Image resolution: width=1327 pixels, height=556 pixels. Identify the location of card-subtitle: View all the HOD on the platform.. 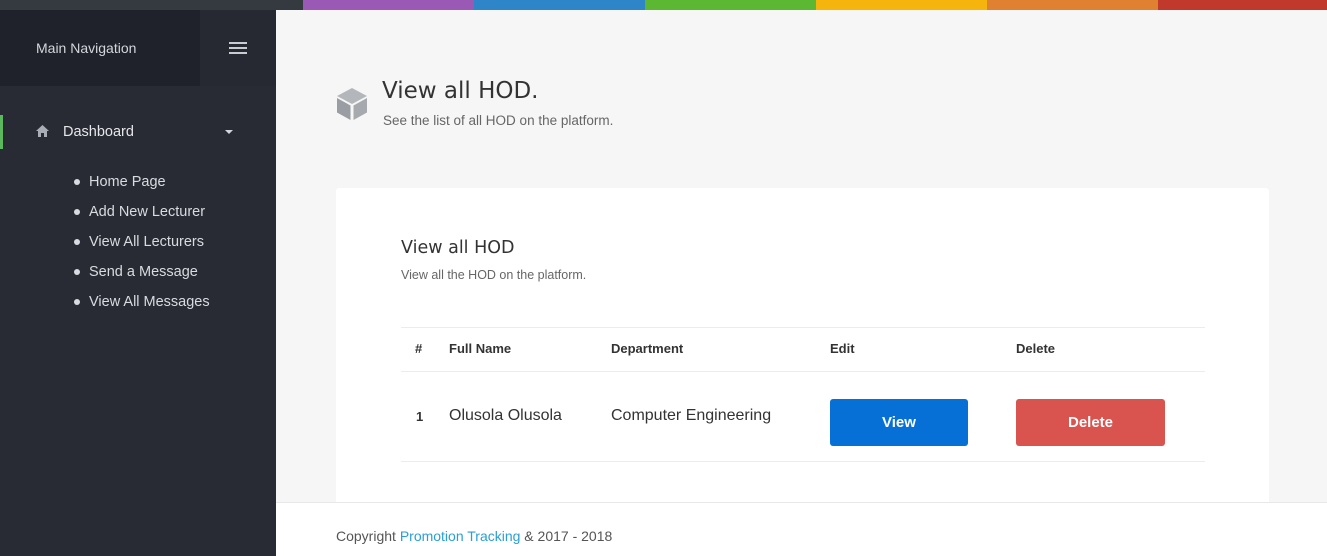
(494, 275).